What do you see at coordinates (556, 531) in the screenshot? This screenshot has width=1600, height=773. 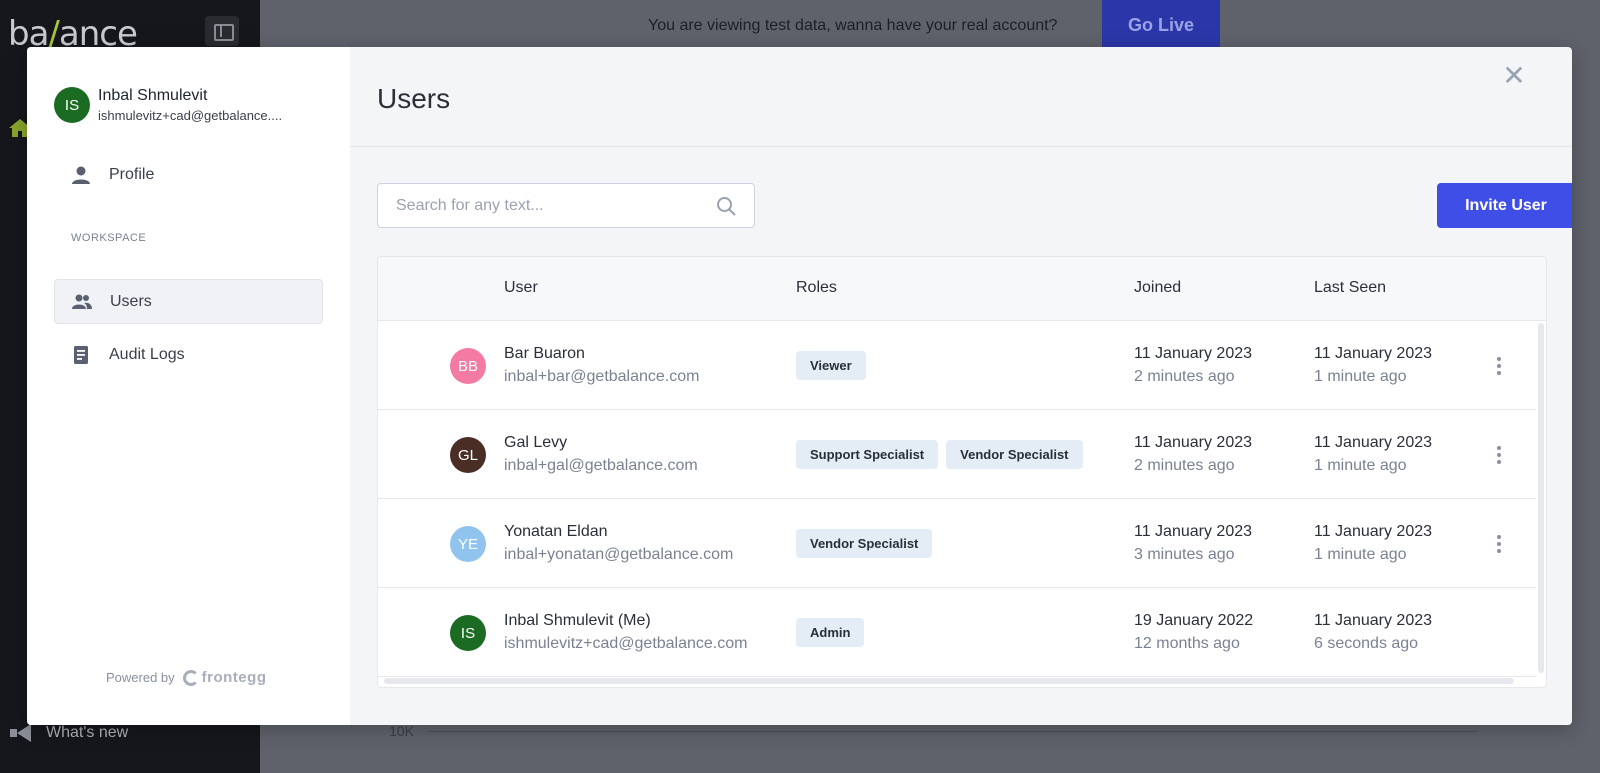 I see `user-name: Yonatan Eldan` at bounding box center [556, 531].